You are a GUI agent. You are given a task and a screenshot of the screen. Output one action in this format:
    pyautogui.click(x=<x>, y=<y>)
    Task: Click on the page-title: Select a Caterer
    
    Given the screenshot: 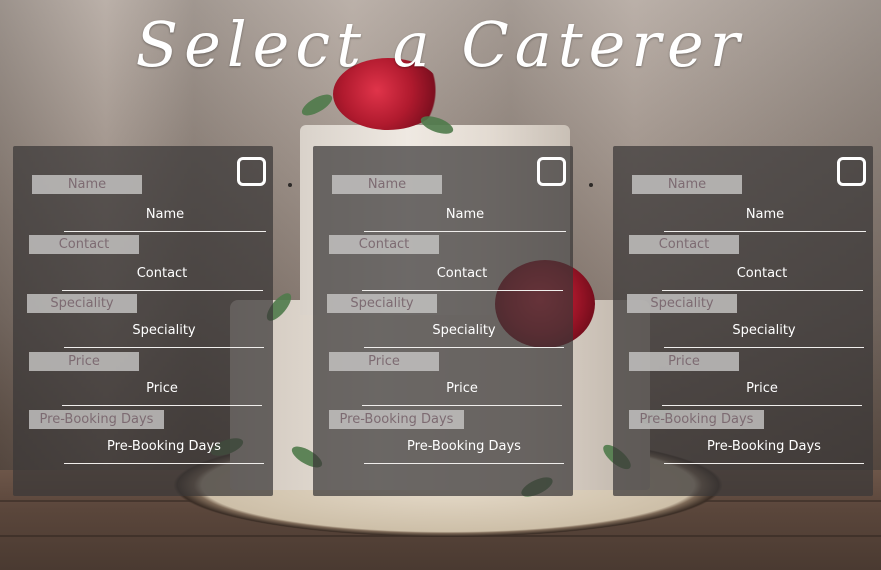 What is the action you would take?
    pyautogui.click(x=440, y=44)
    